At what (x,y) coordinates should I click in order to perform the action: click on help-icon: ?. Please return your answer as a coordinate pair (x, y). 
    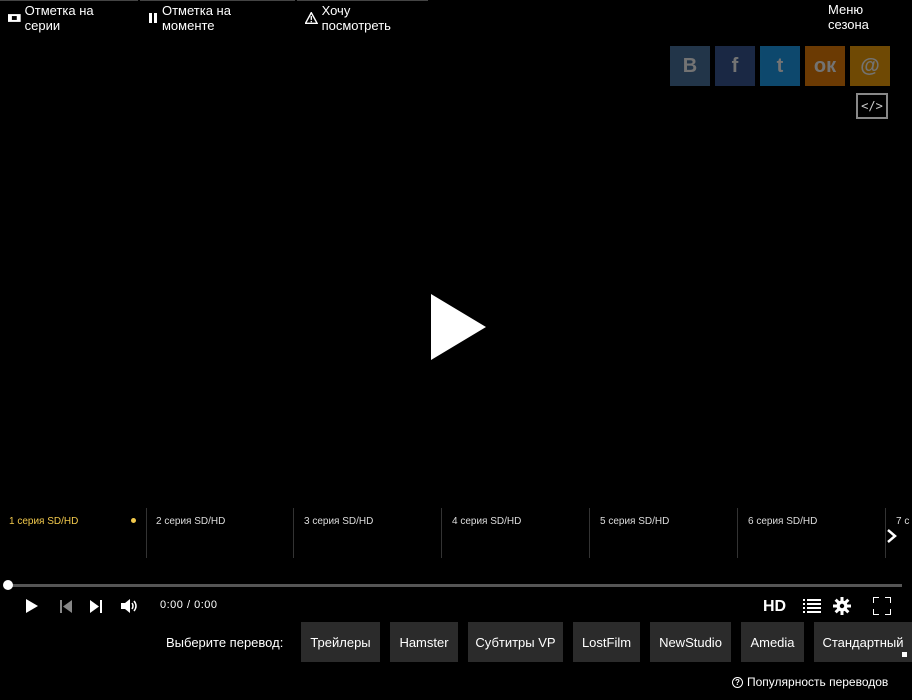
    Looking at the image, I should click on (737, 682).